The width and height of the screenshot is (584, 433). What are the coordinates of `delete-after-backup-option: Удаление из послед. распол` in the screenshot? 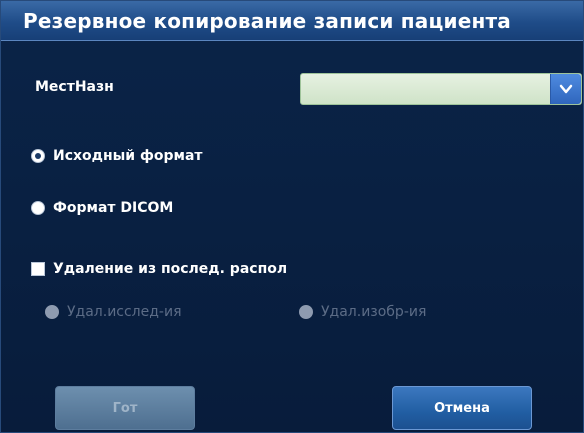 It's located at (159, 269).